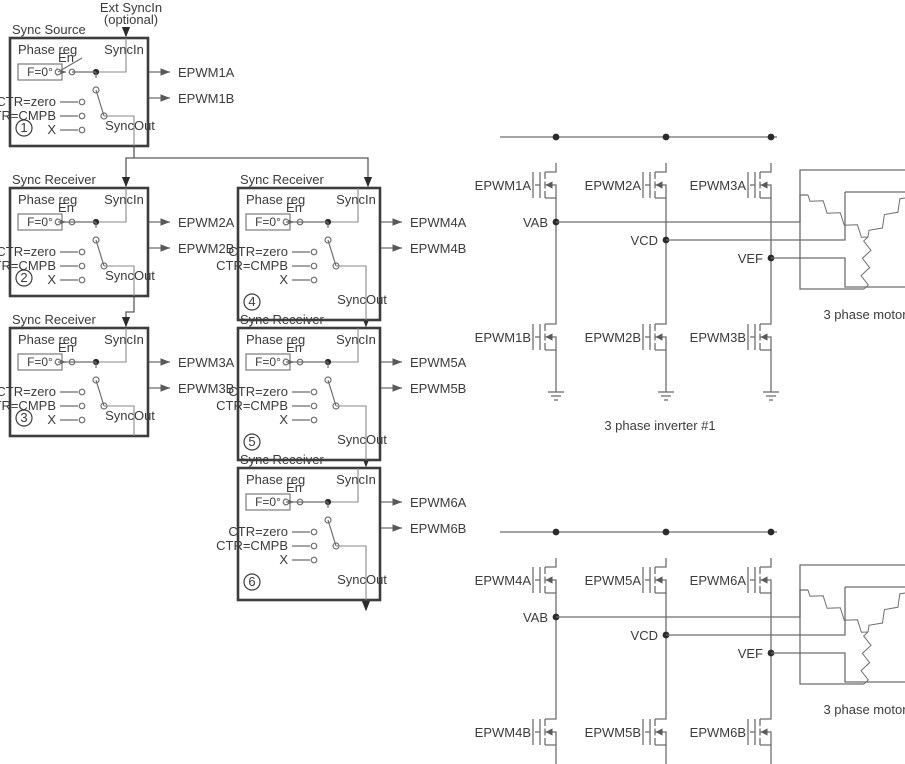 This screenshot has width=905, height=764. I want to click on en-label-6: En, so click(294, 487).